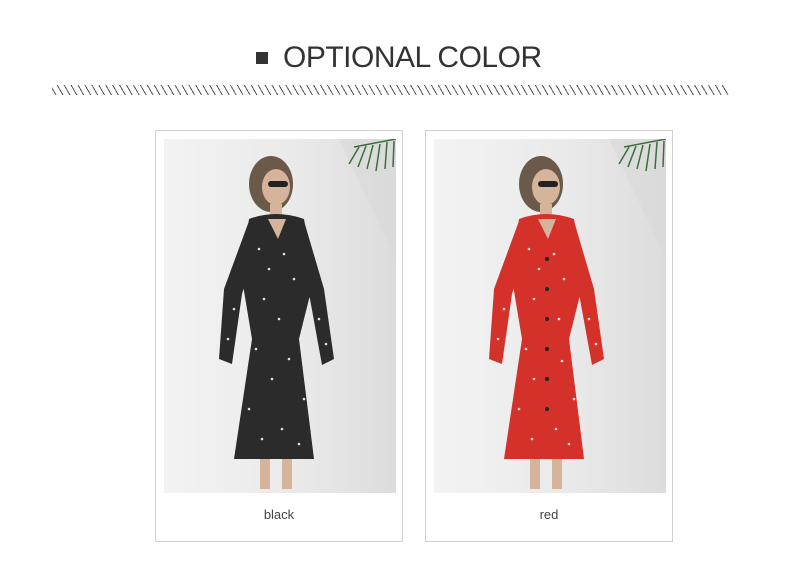  What do you see at coordinates (412, 57) in the screenshot?
I see `section-title: OPTIONAL COLOR` at bounding box center [412, 57].